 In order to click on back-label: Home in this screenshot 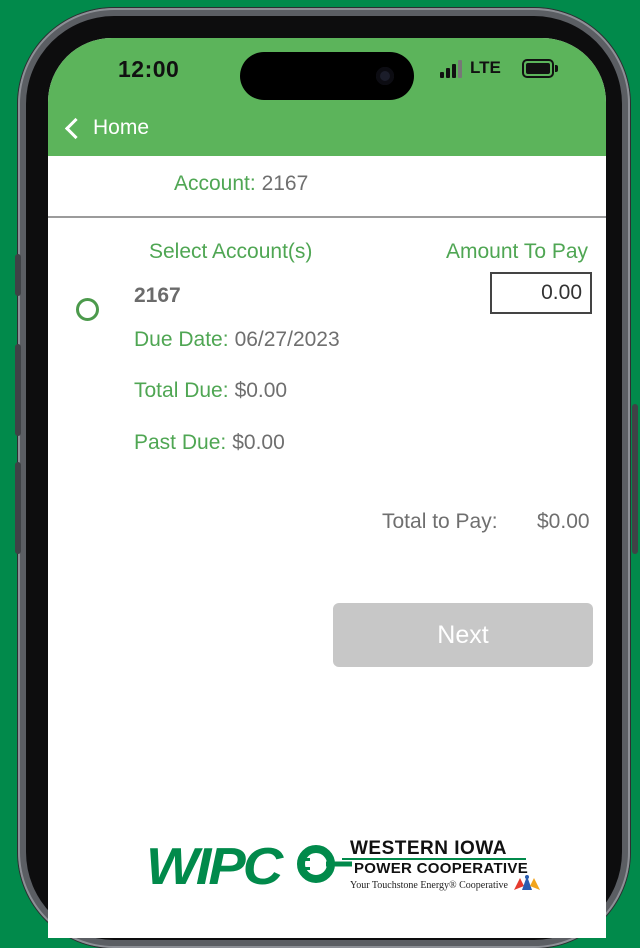, I will do `click(121, 127)`.